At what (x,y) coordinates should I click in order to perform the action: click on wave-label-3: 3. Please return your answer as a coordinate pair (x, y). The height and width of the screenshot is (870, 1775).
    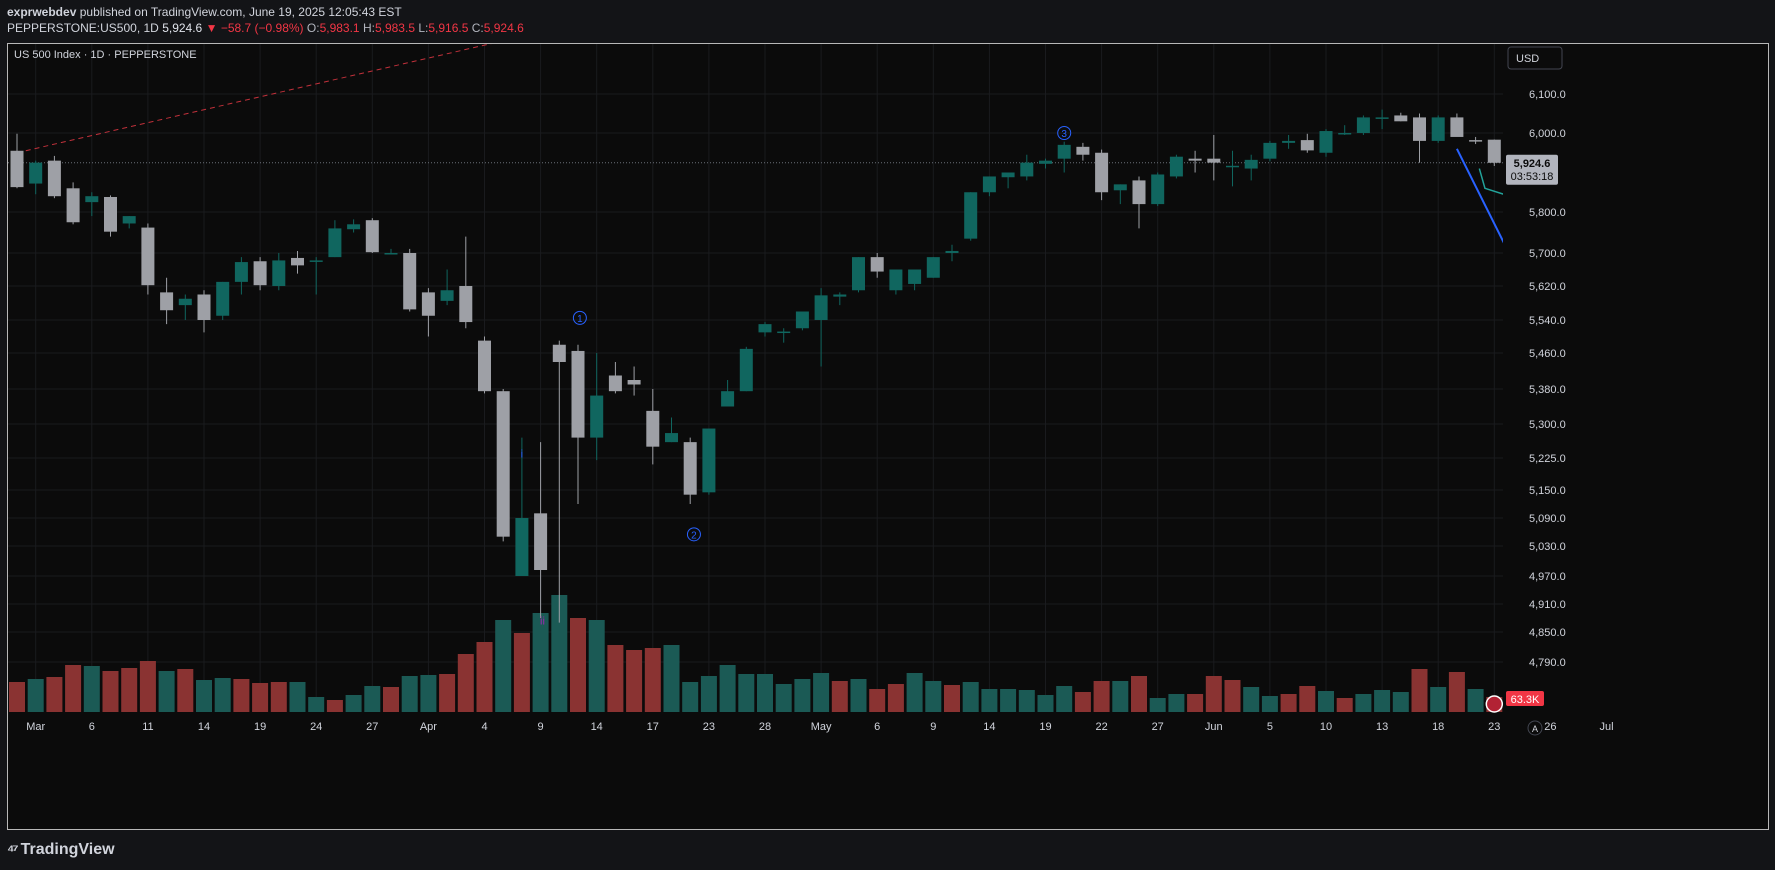
    Looking at the image, I should click on (1064, 134).